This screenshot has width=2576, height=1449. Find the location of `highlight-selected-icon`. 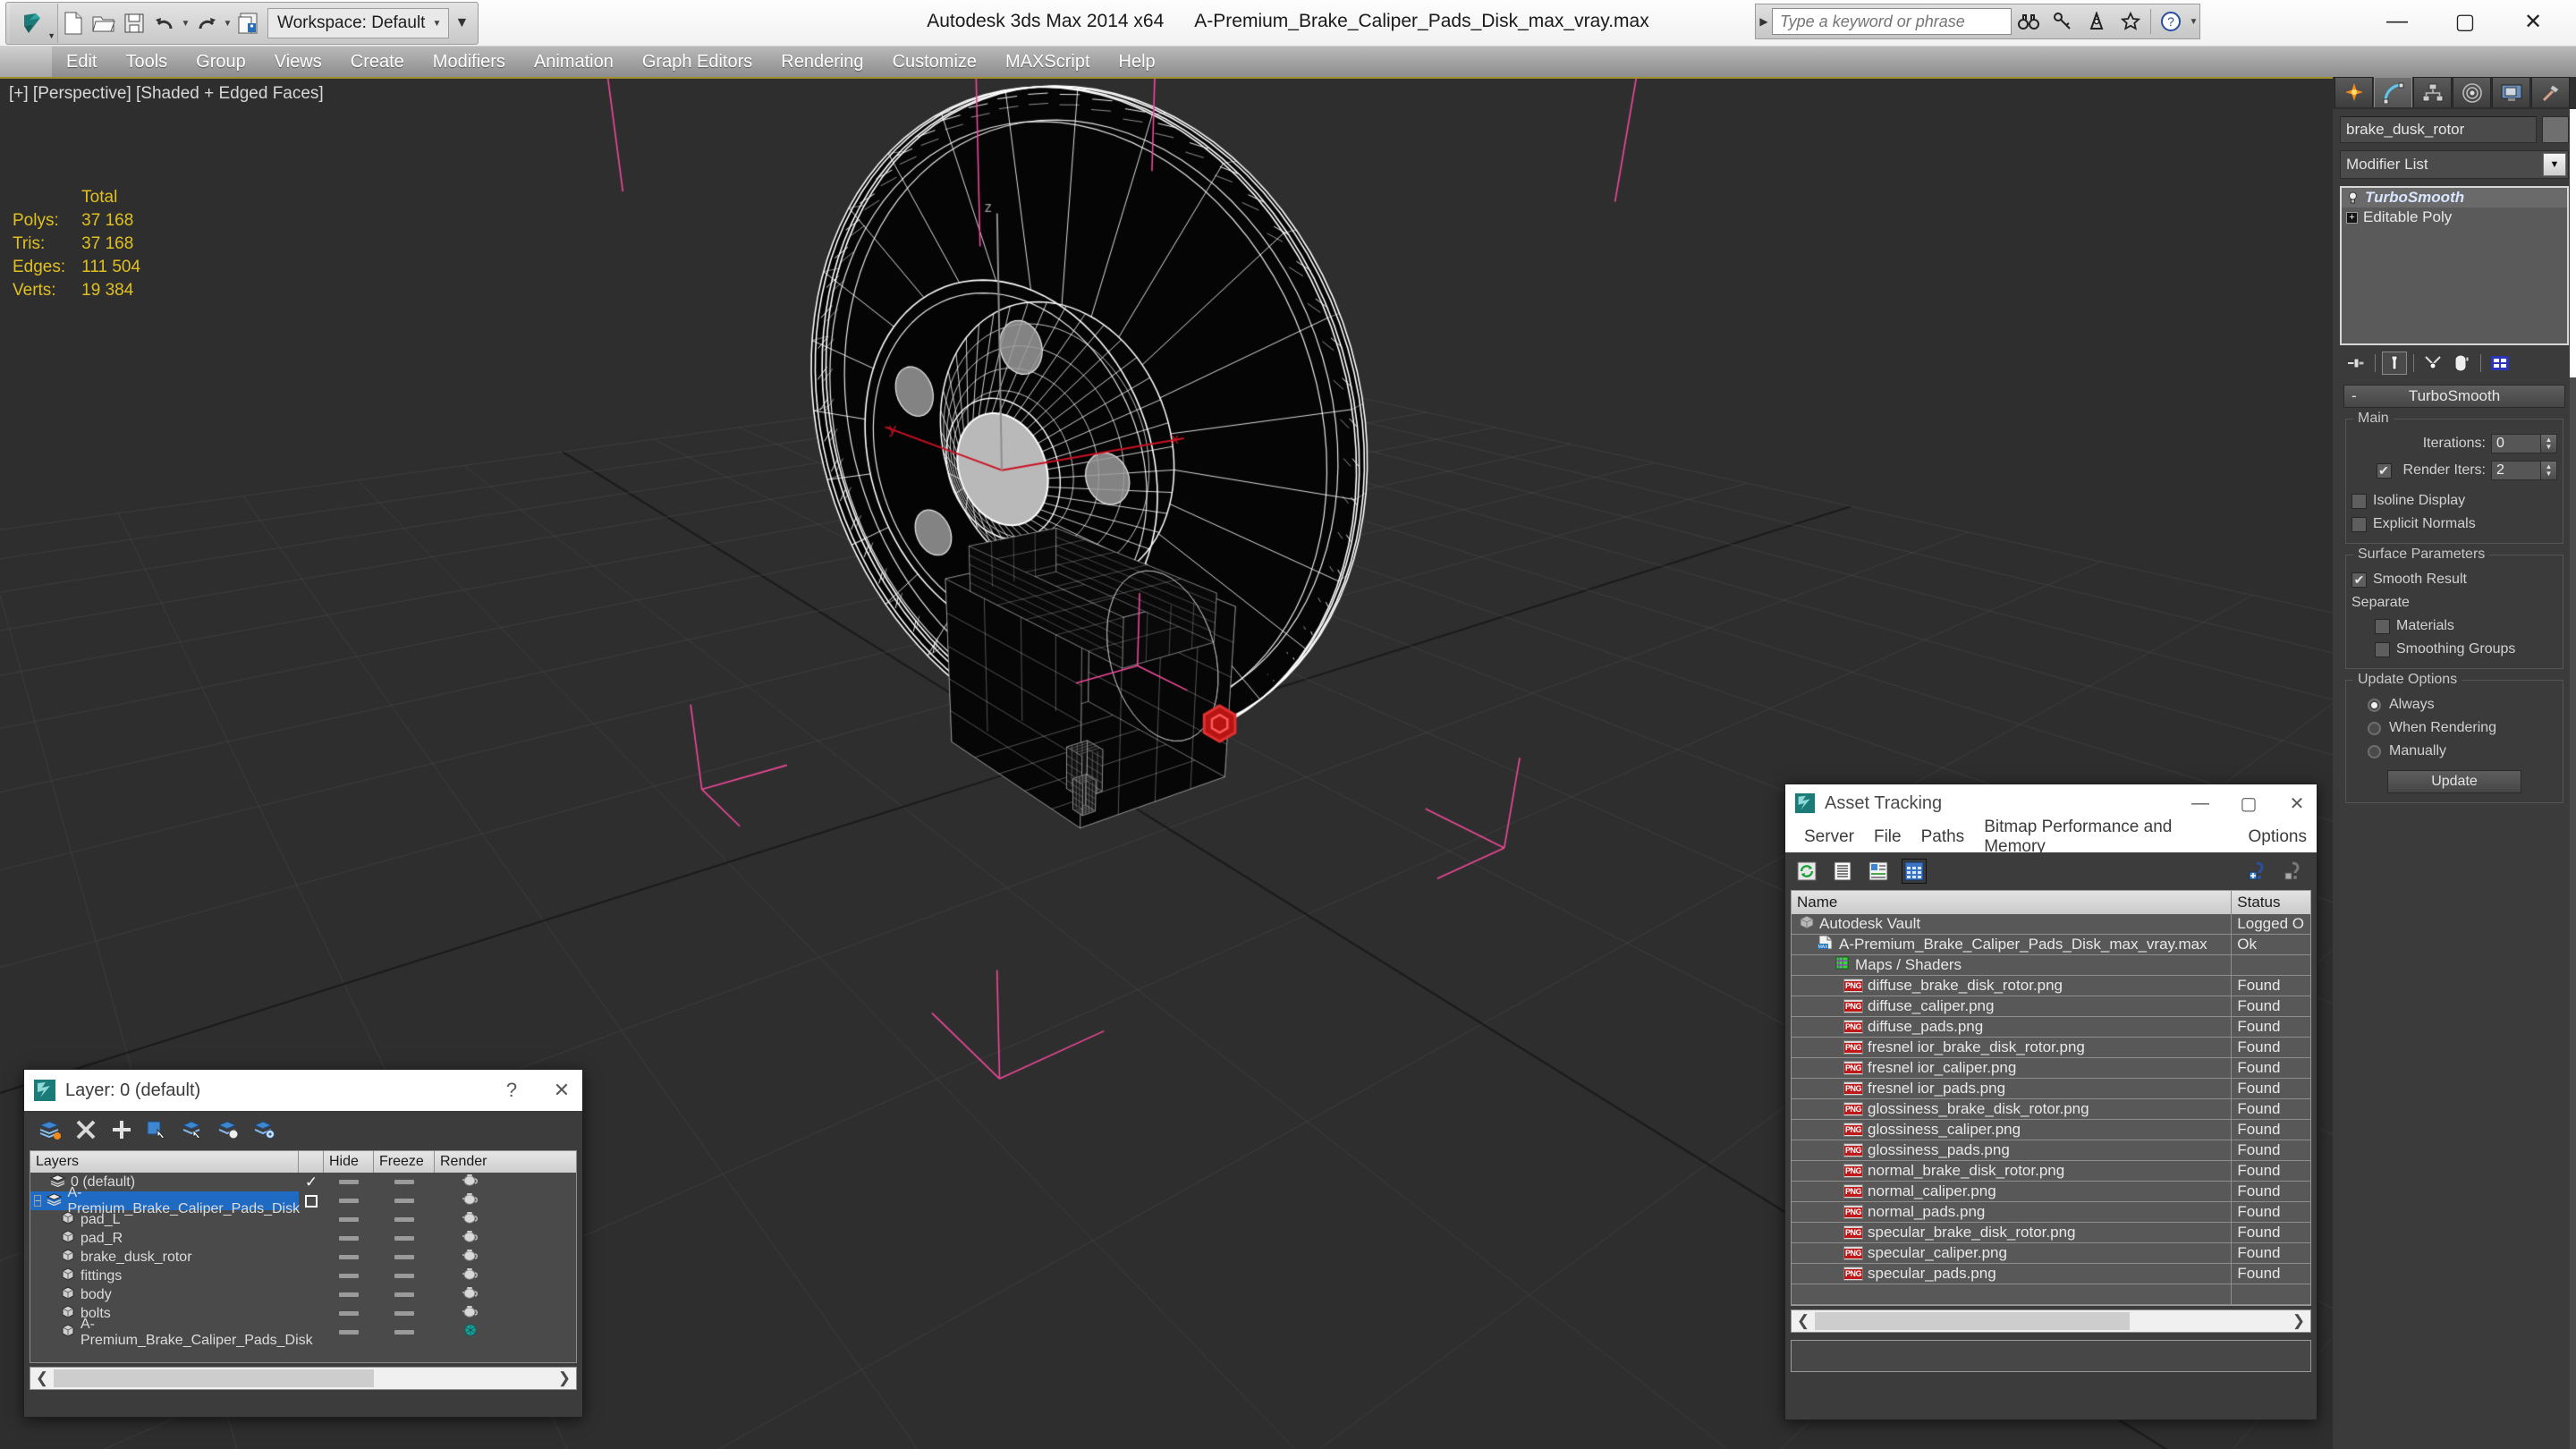

highlight-selected-icon is located at coordinates (229, 1129).